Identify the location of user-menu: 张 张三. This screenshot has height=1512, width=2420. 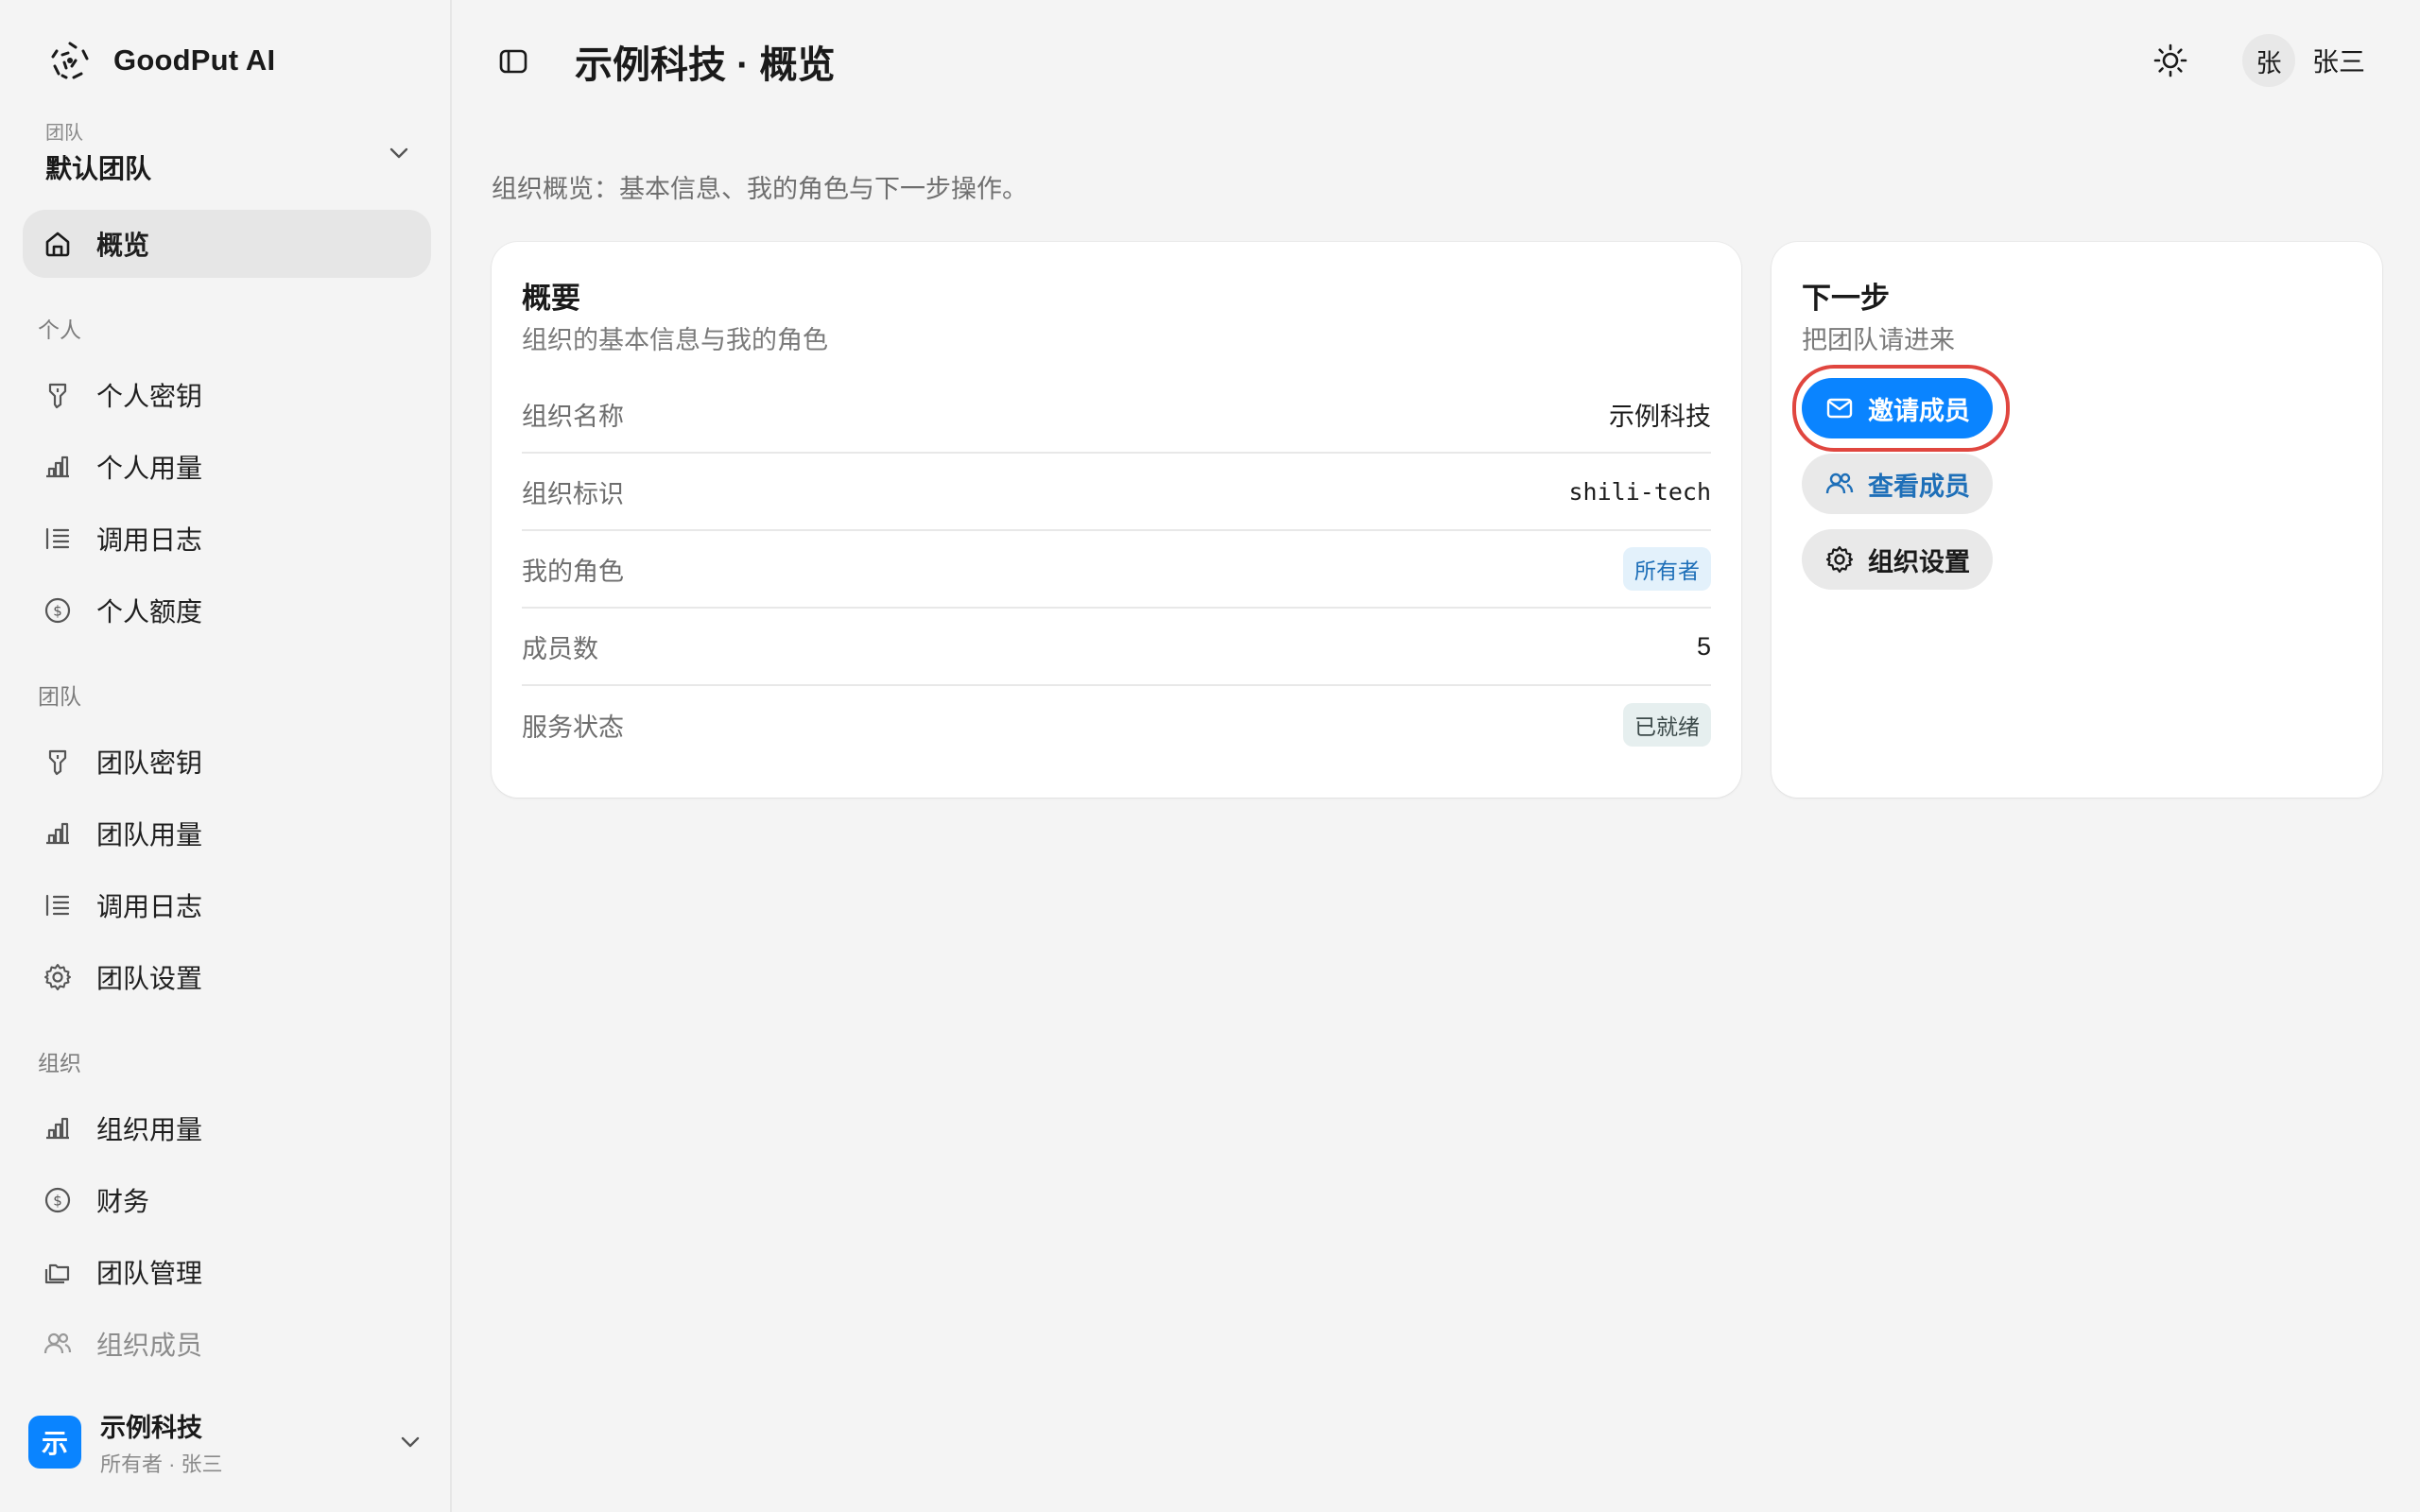
(2303, 60).